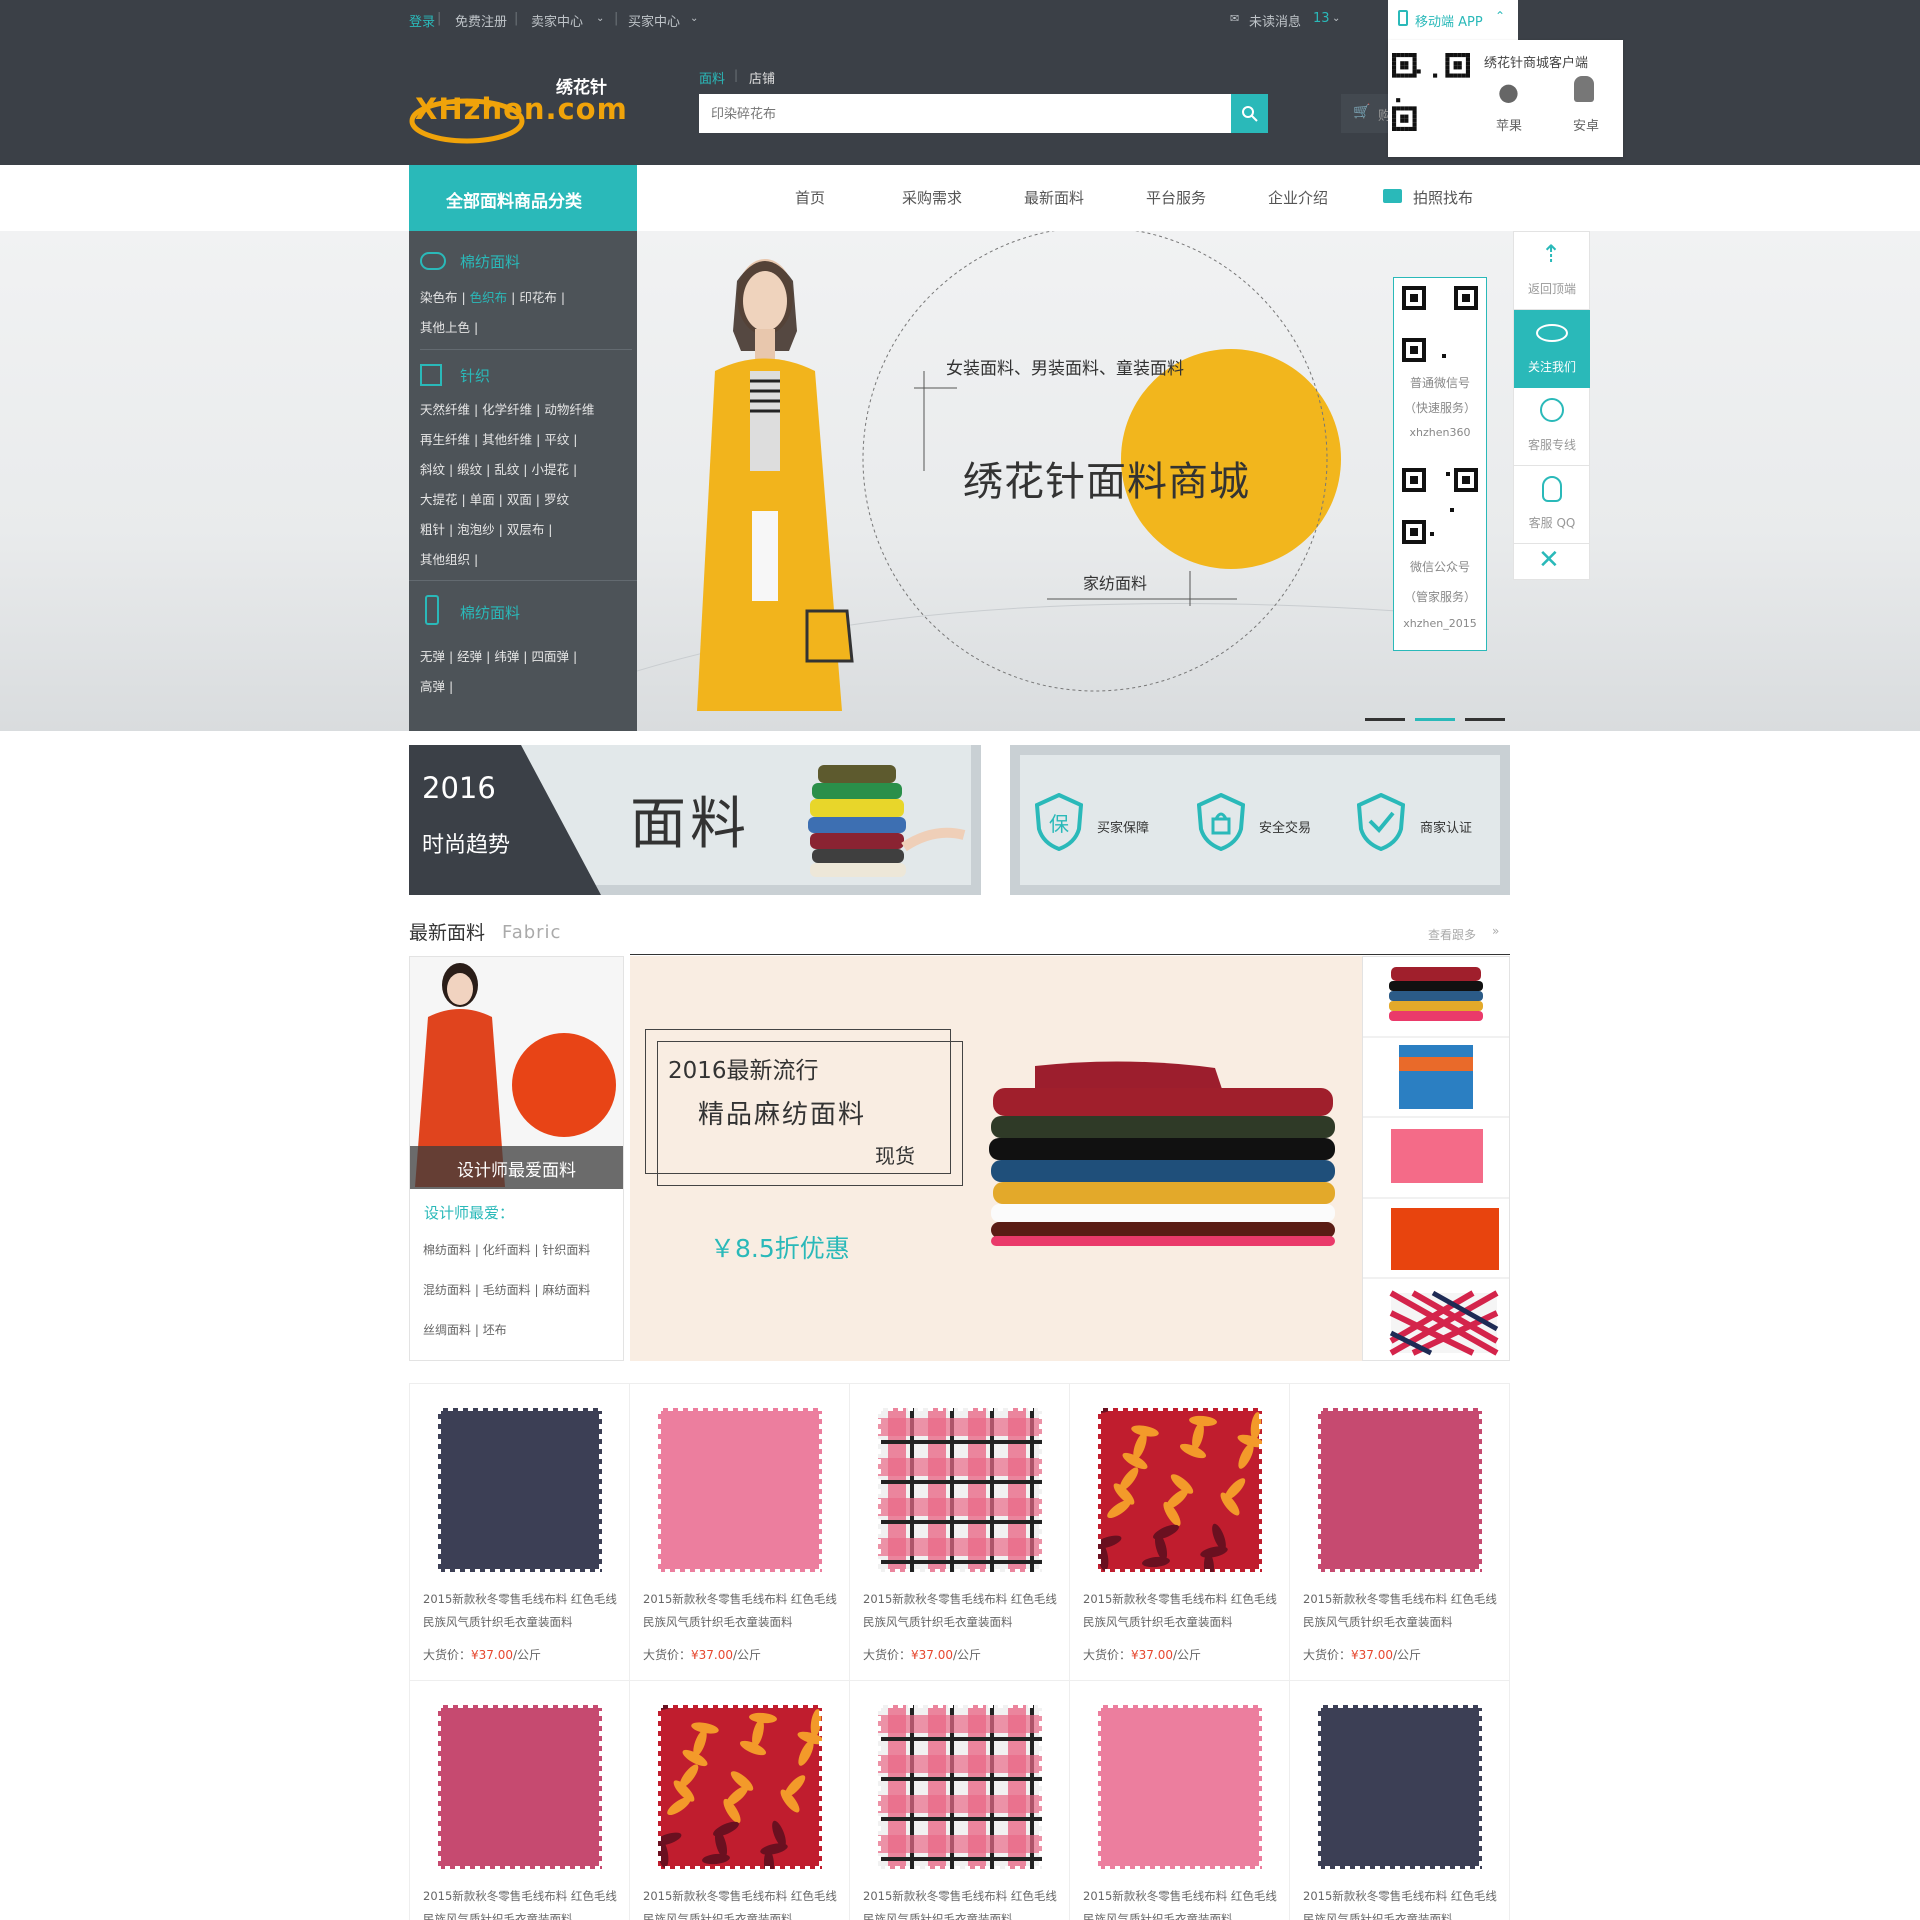 The width and height of the screenshot is (1920, 1920). What do you see at coordinates (449, 326) in the screenshot?
I see `category-links: 其他上色 |` at bounding box center [449, 326].